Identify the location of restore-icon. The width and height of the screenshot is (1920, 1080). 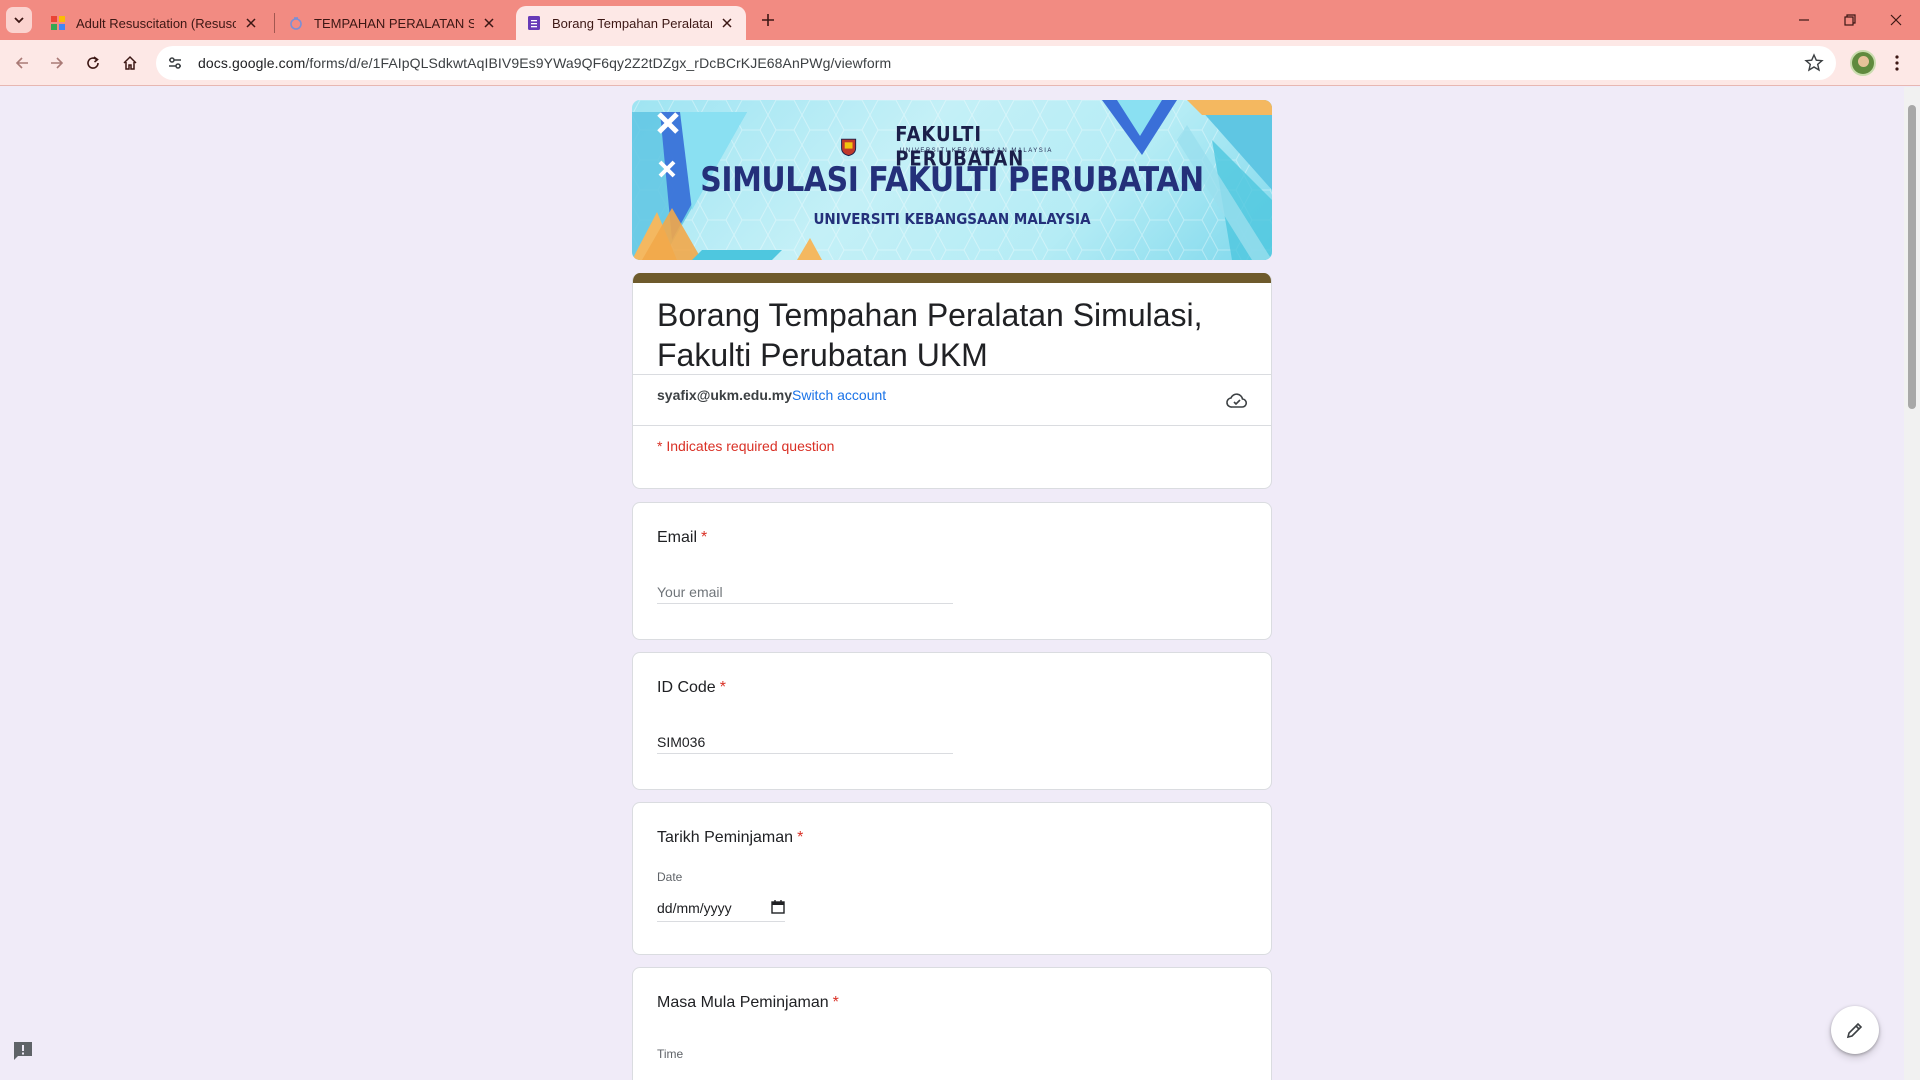
(1850, 20).